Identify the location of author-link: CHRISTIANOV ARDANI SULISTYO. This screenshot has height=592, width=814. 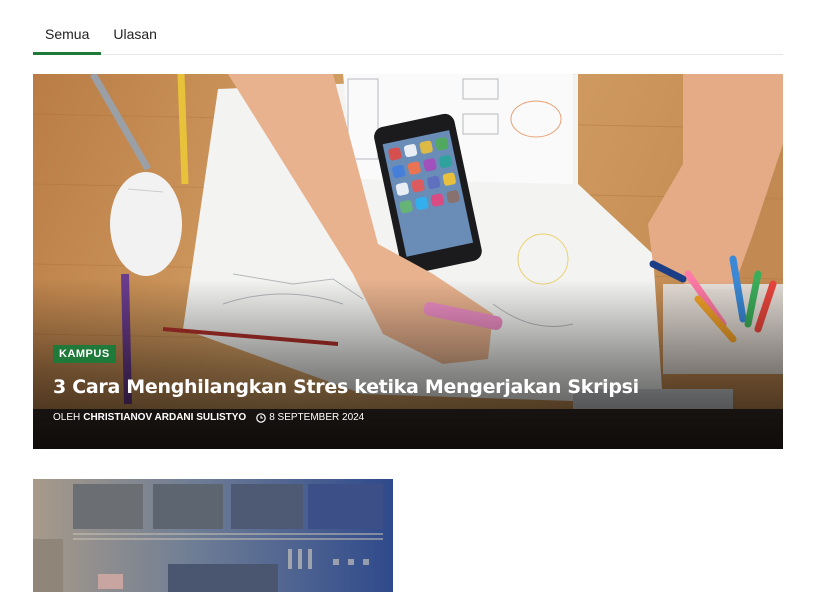
(164, 417).